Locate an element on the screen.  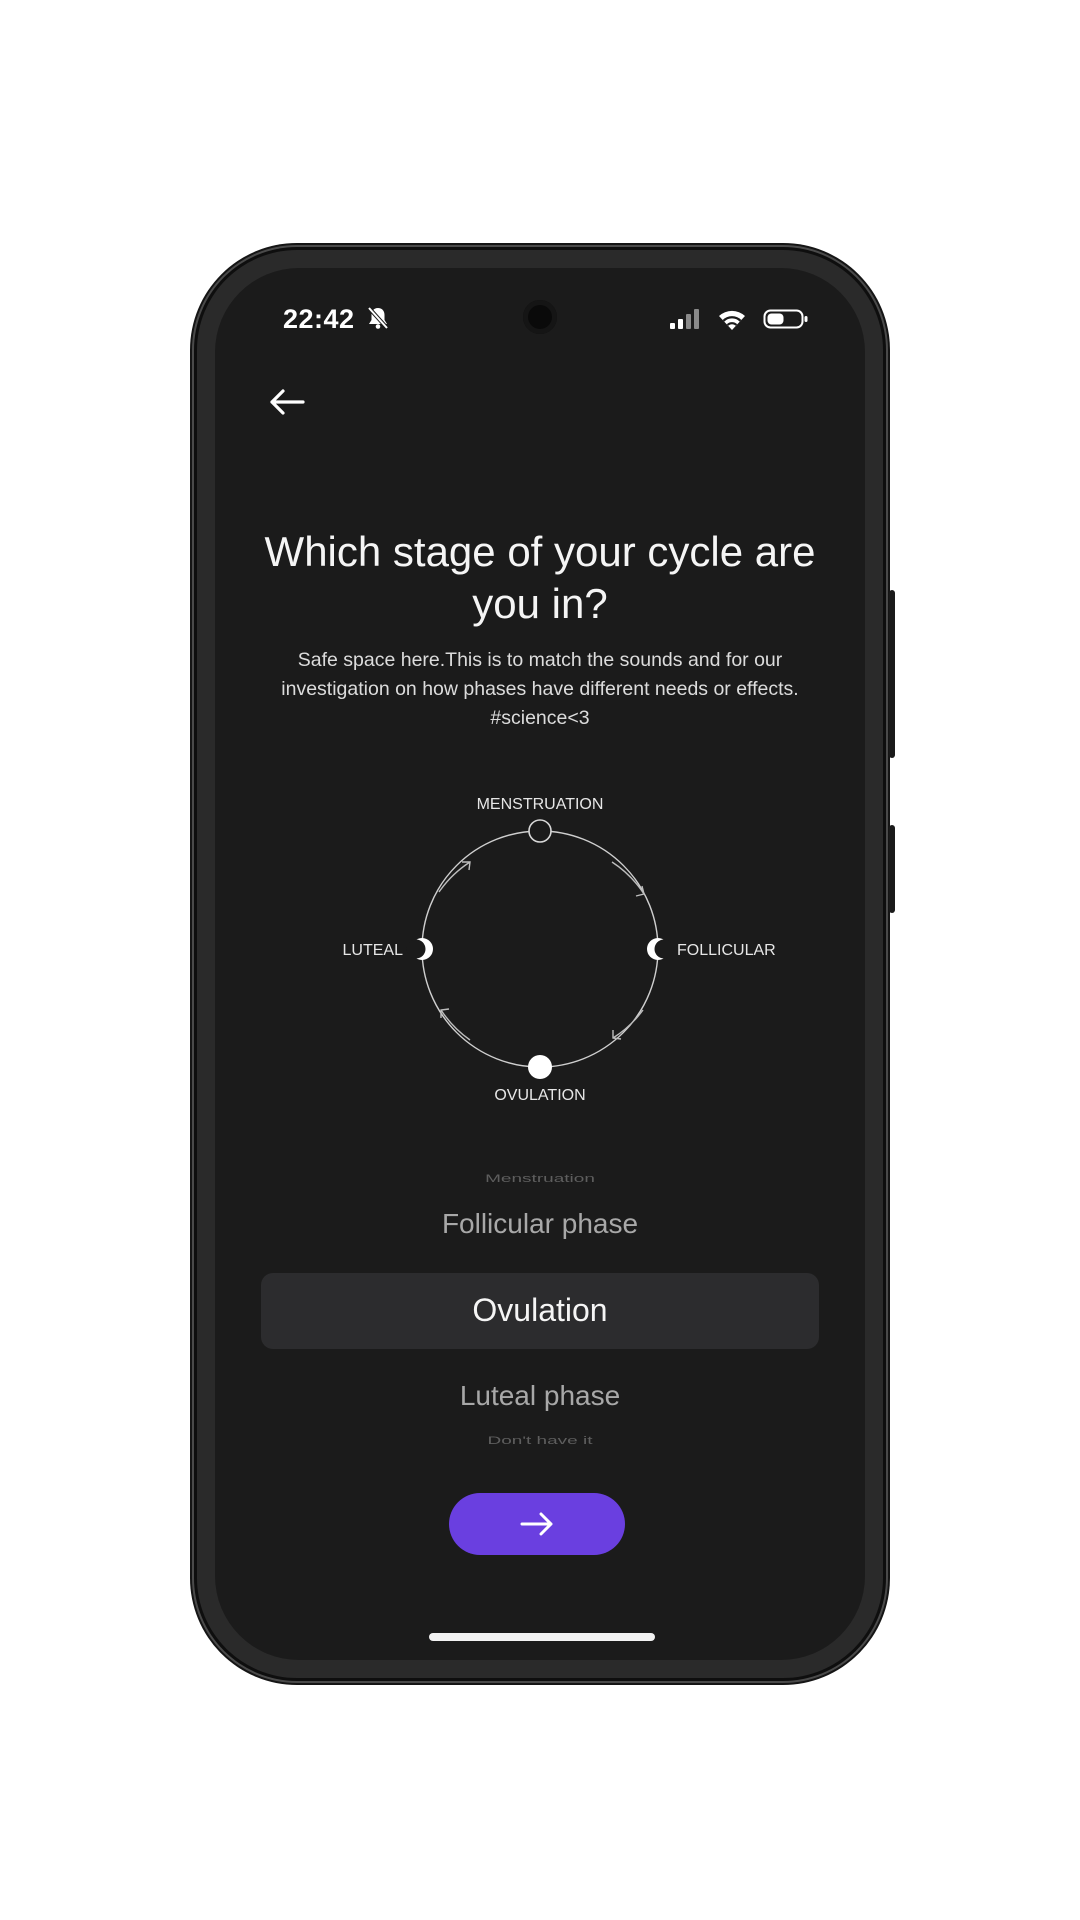
volume-button is located at coordinates (892, 674).